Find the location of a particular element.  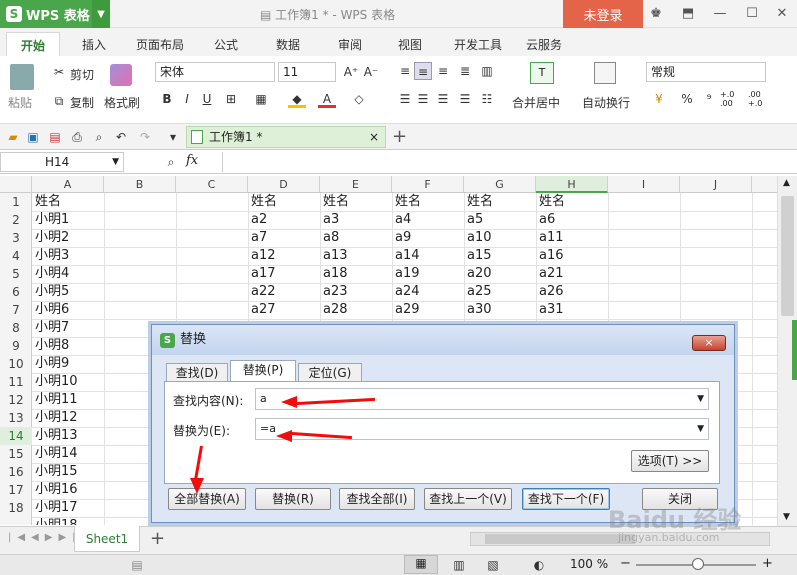

tab-goto: 定位(G) is located at coordinates (330, 373).